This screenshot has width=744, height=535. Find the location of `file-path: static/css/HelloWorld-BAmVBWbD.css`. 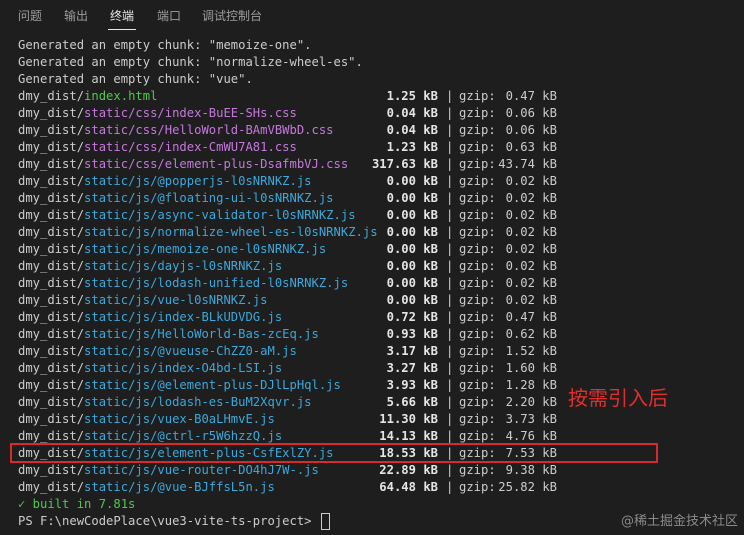

file-path: static/css/HelloWorld-BAmVBWbD.css is located at coordinates (209, 130).